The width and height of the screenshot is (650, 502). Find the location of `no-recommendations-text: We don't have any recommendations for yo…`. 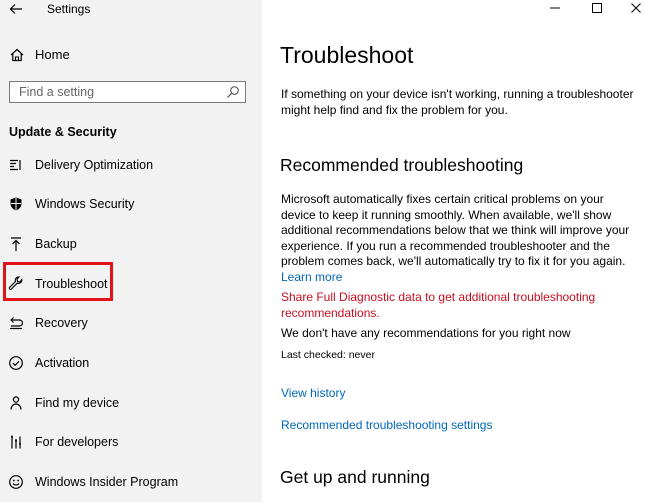

no-recommendations-text: We don't have any recommendations for yo… is located at coordinates (426, 333).